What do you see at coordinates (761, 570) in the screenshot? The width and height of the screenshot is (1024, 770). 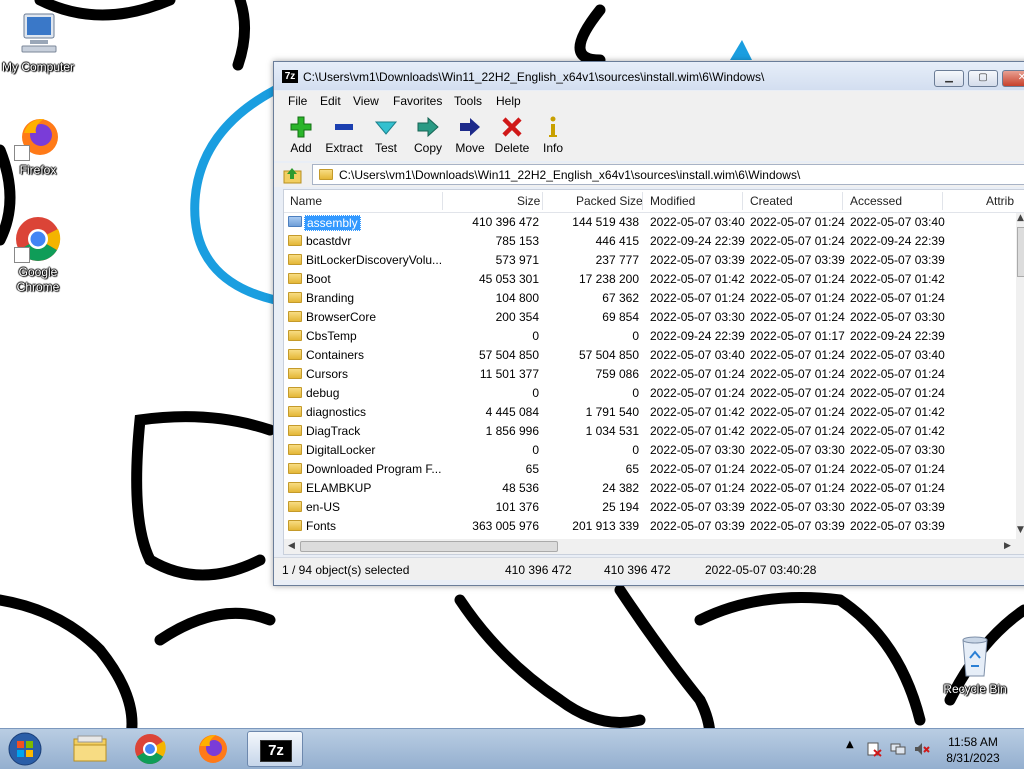 I see `status-modified: 2022-05-07 03:40:28` at bounding box center [761, 570].